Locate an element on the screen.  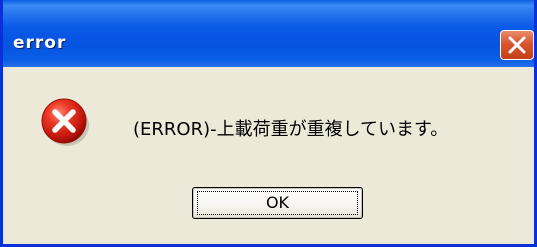
error-x-icon is located at coordinates (65, 122).